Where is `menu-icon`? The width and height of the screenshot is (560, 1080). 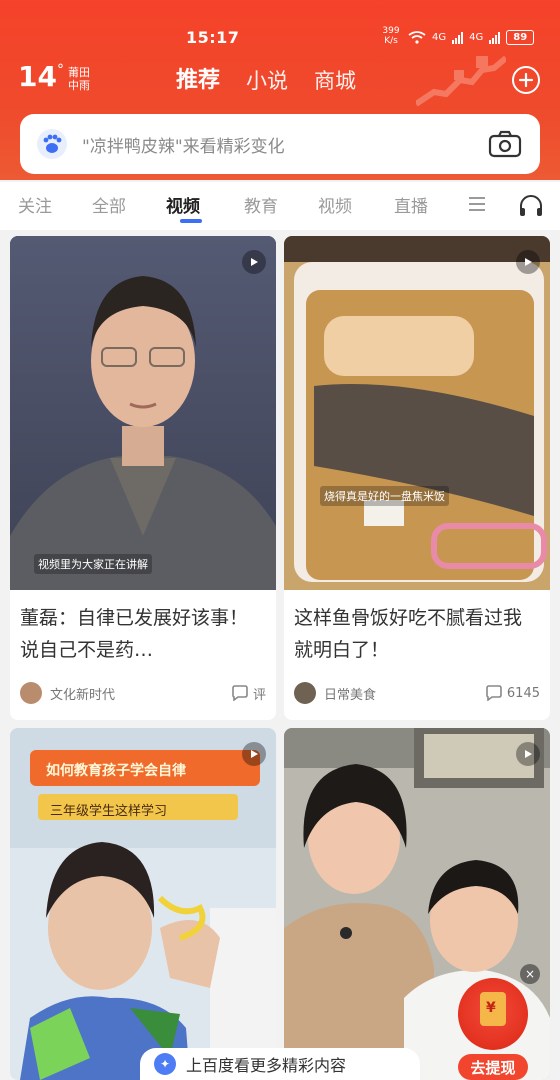 menu-icon is located at coordinates (477, 204).